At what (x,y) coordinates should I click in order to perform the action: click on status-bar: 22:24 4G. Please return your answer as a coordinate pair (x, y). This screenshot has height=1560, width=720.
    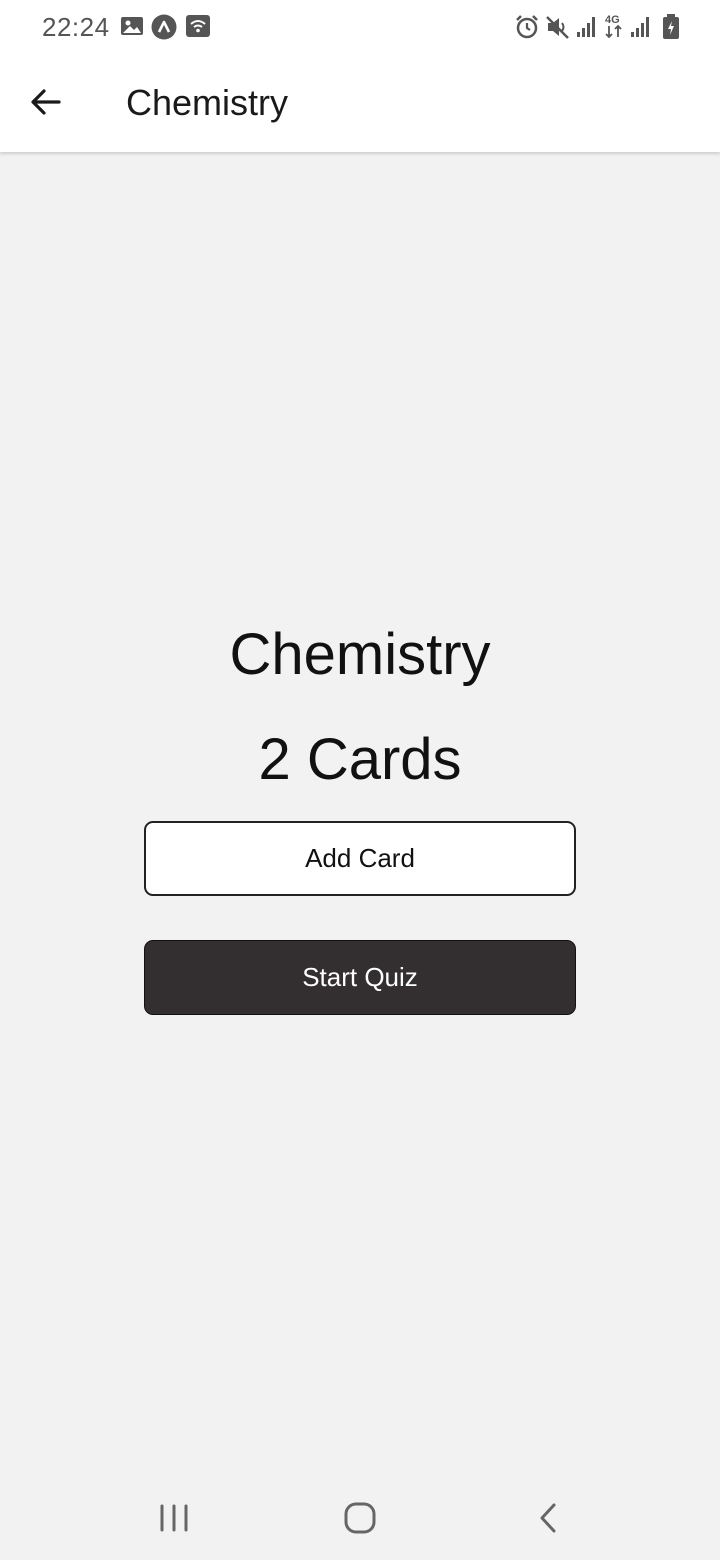
    Looking at the image, I should click on (360, 28).